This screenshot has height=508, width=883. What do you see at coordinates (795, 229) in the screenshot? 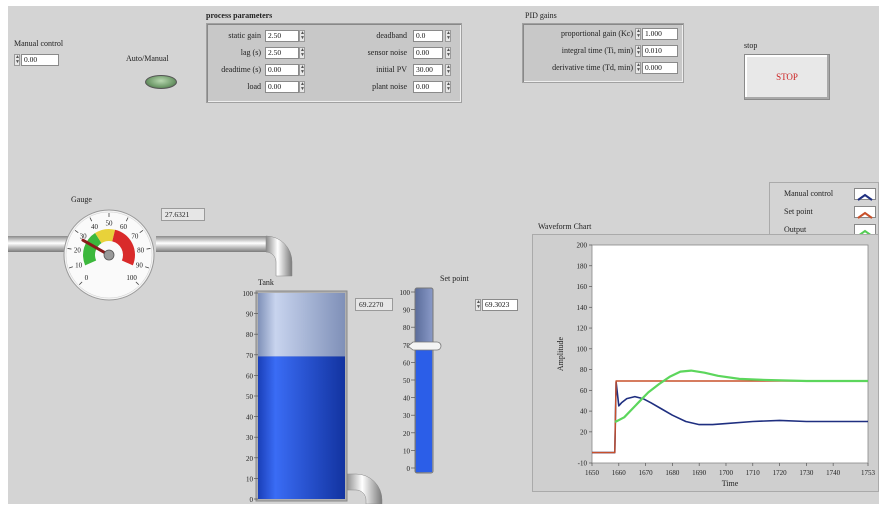
I see `legend-entry: Output` at bounding box center [795, 229].